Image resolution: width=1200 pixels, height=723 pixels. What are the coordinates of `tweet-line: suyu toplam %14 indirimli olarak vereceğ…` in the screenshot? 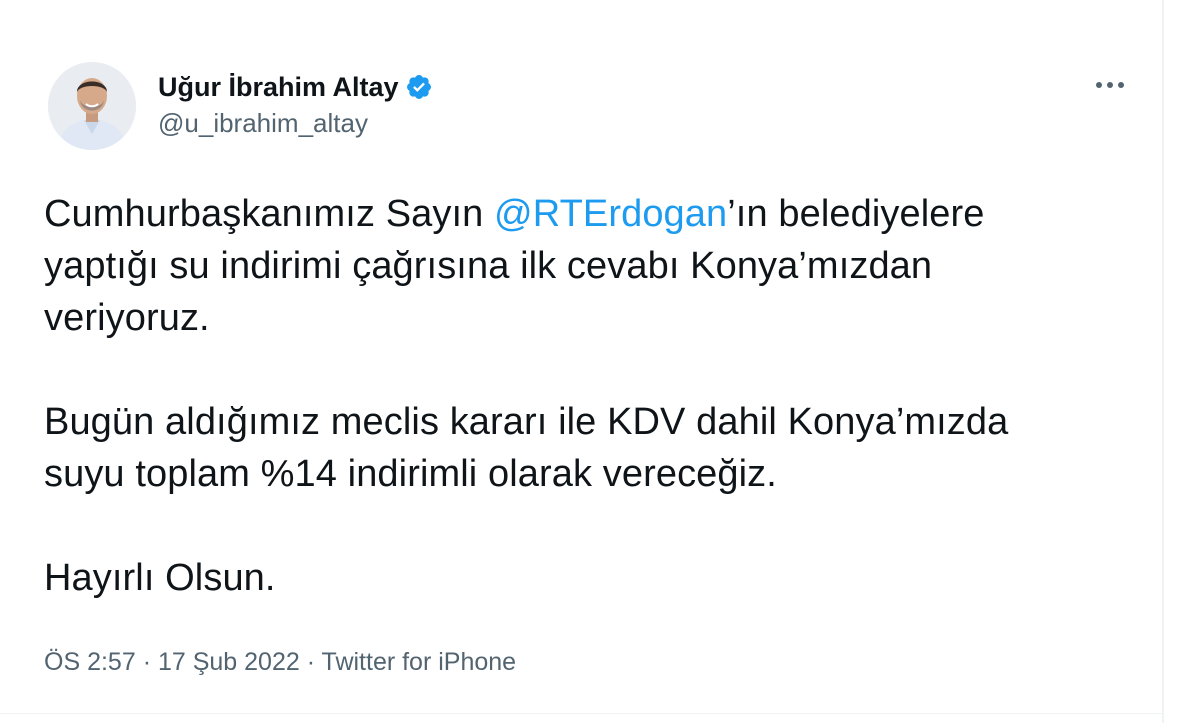 It's located at (410, 474).